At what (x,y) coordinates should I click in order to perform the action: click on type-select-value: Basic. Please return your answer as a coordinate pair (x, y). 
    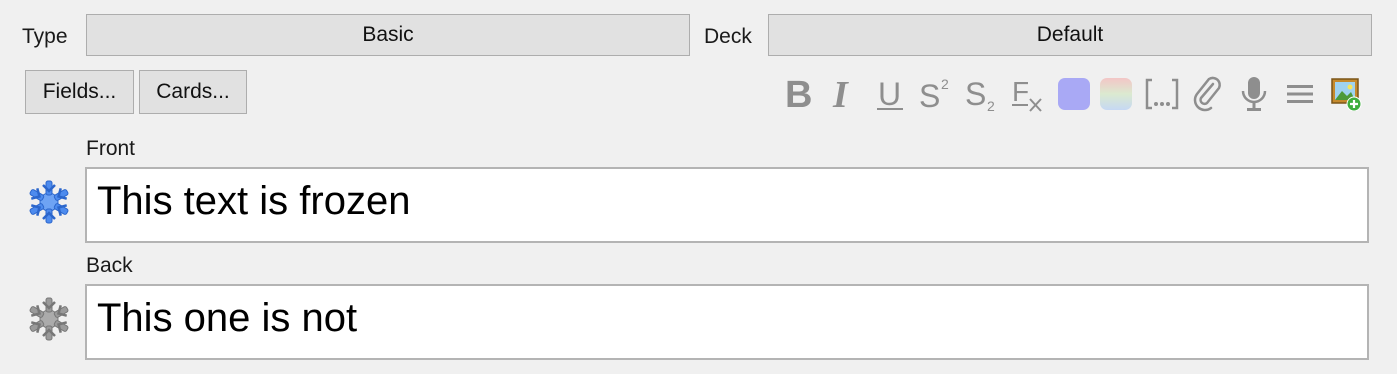
    Looking at the image, I should click on (388, 34).